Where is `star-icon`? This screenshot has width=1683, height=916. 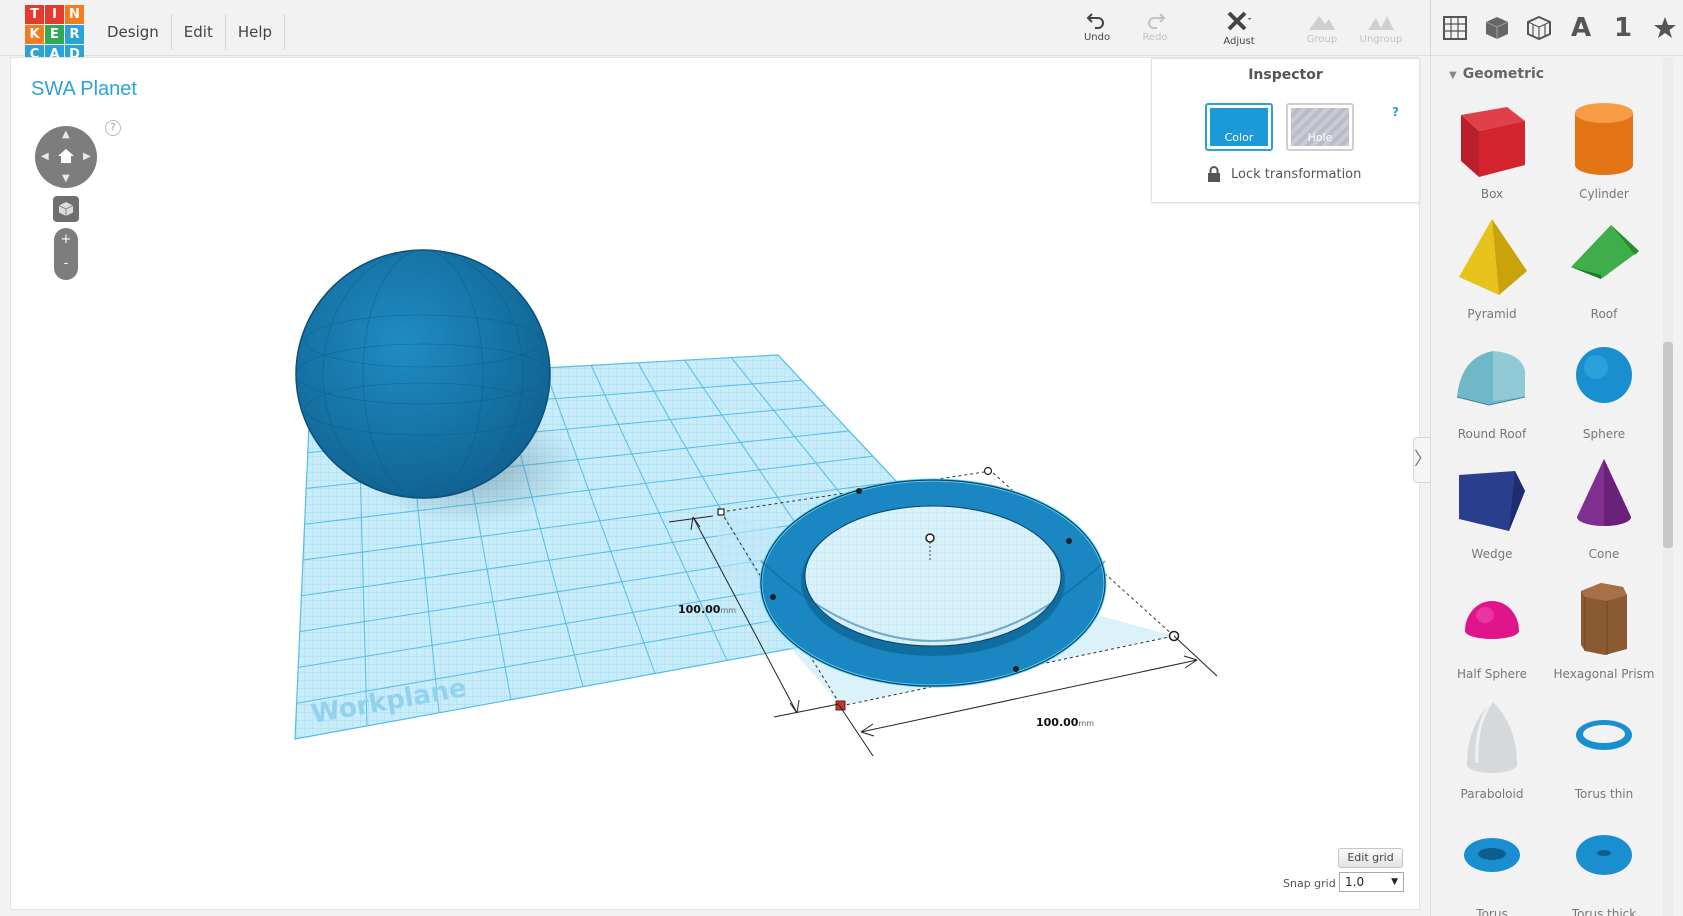 star-icon is located at coordinates (1665, 27).